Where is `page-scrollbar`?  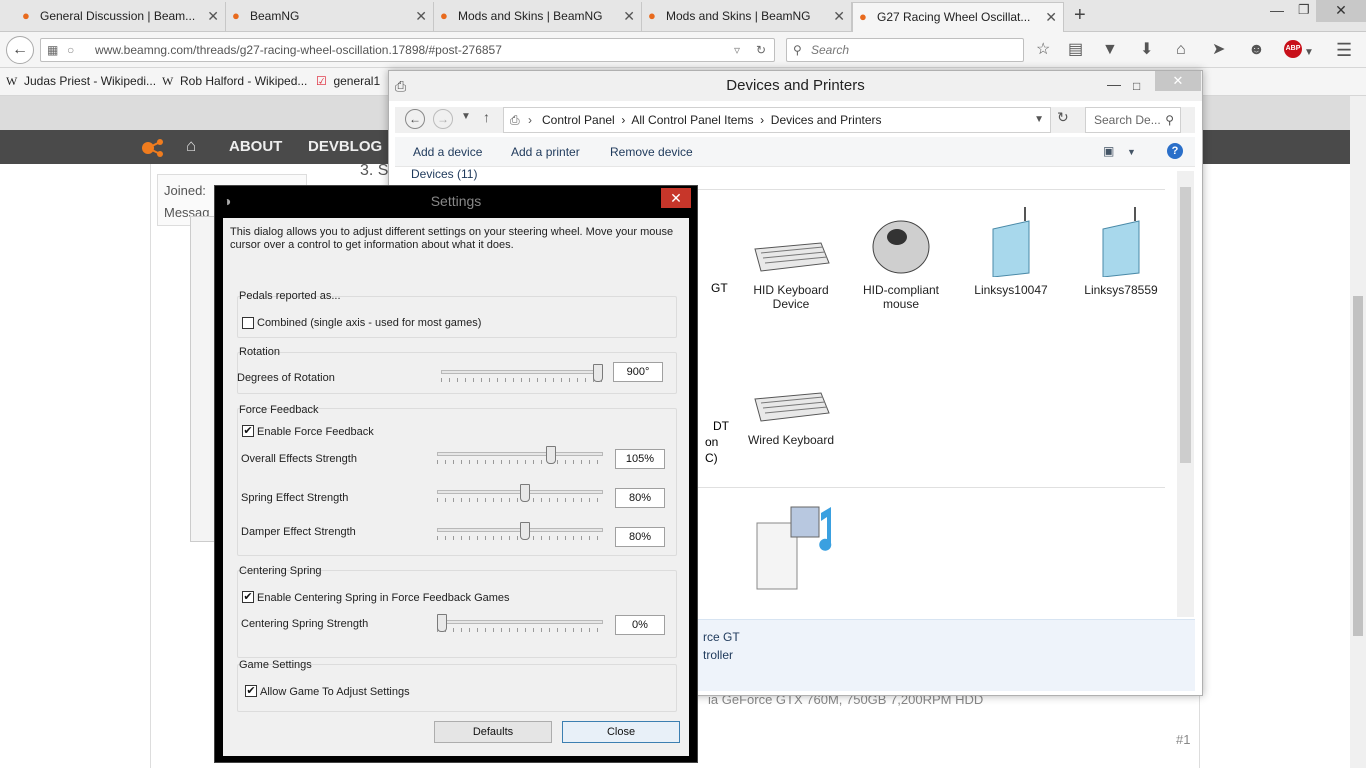
page-scrollbar is located at coordinates (1358, 432).